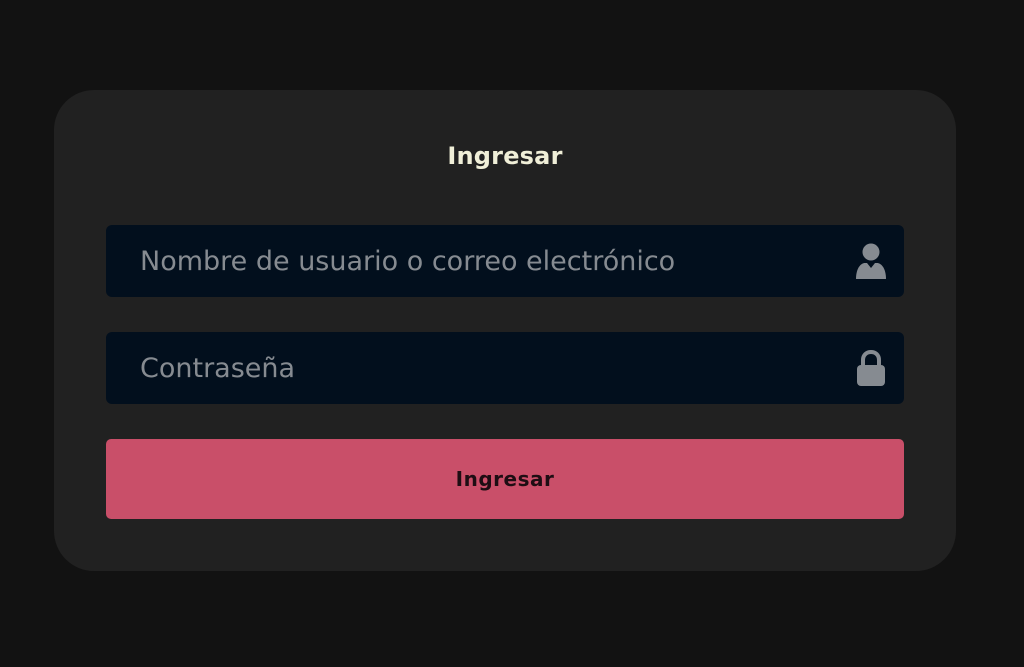  What do you see at coordinates (505, 156) in the screenshot?
I see `login-title: Ingresar` at bounding box center [505, 156].